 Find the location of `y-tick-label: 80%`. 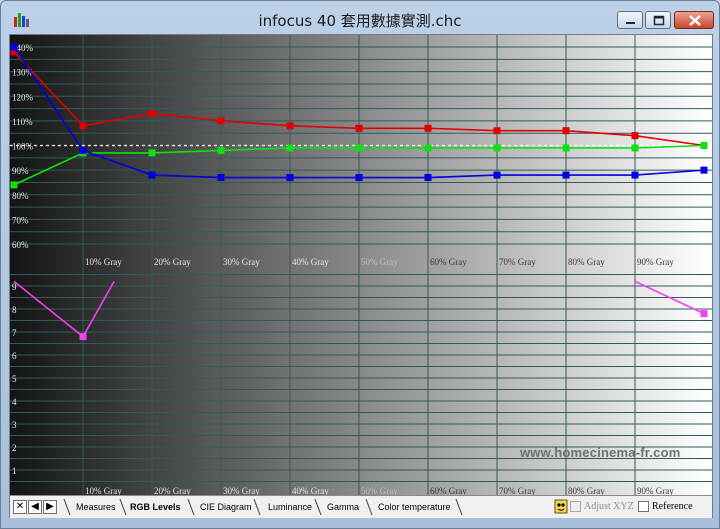

y-tick-label: 80% is located at coordinates (20, 196).